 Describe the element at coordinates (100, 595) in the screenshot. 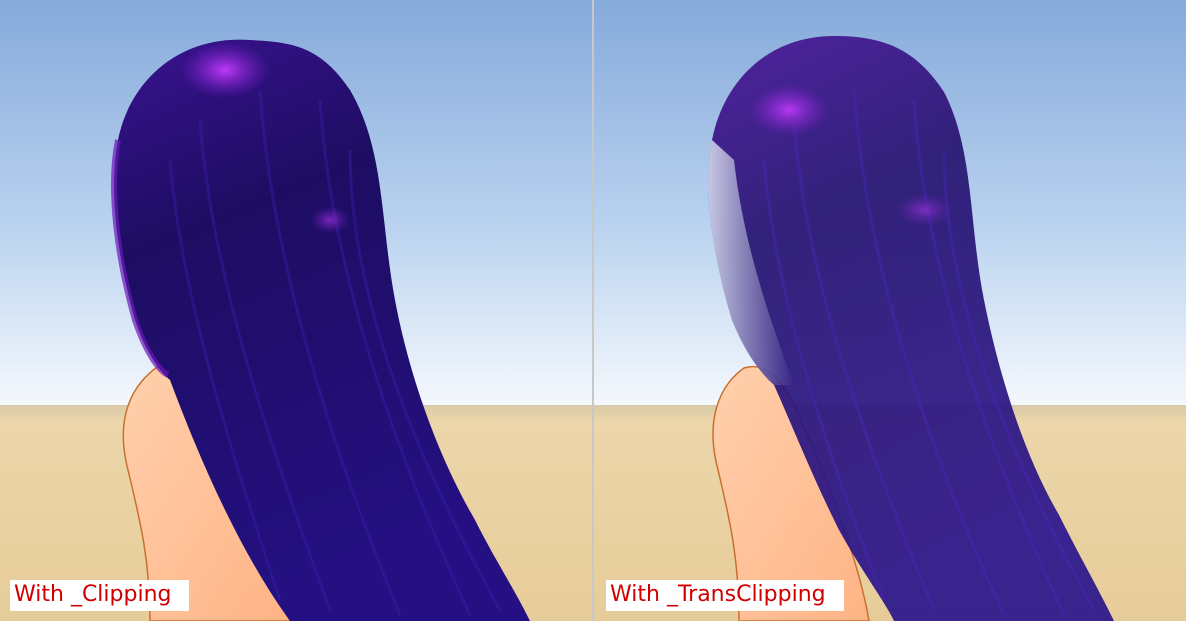

I see `caption-clipping: With _Clipping` at that location.